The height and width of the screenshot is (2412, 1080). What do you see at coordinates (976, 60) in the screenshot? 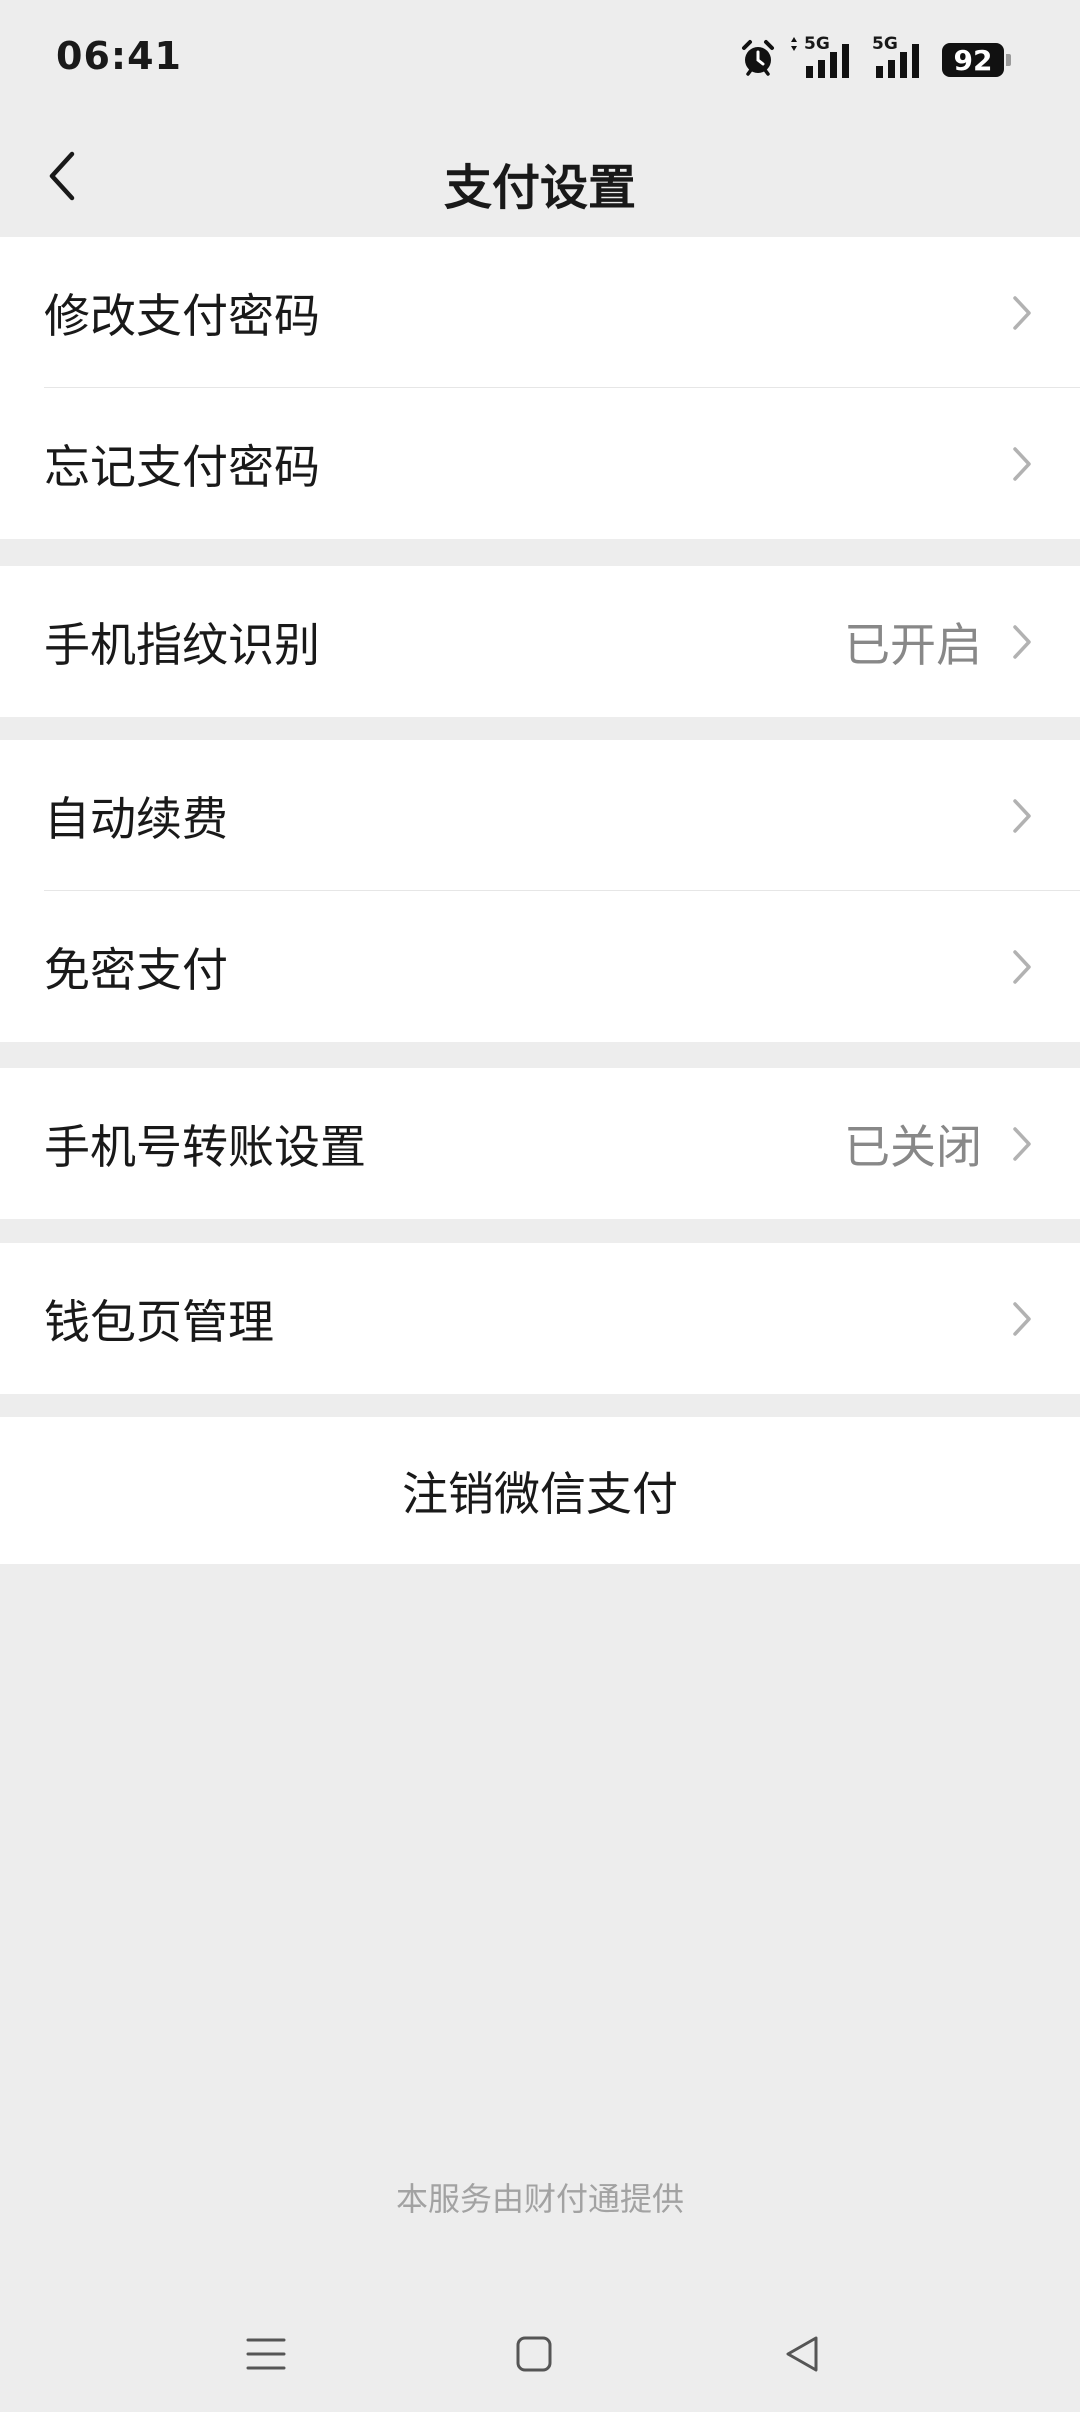
I see `battery-icon: 92` at bounding box center [976, 60].